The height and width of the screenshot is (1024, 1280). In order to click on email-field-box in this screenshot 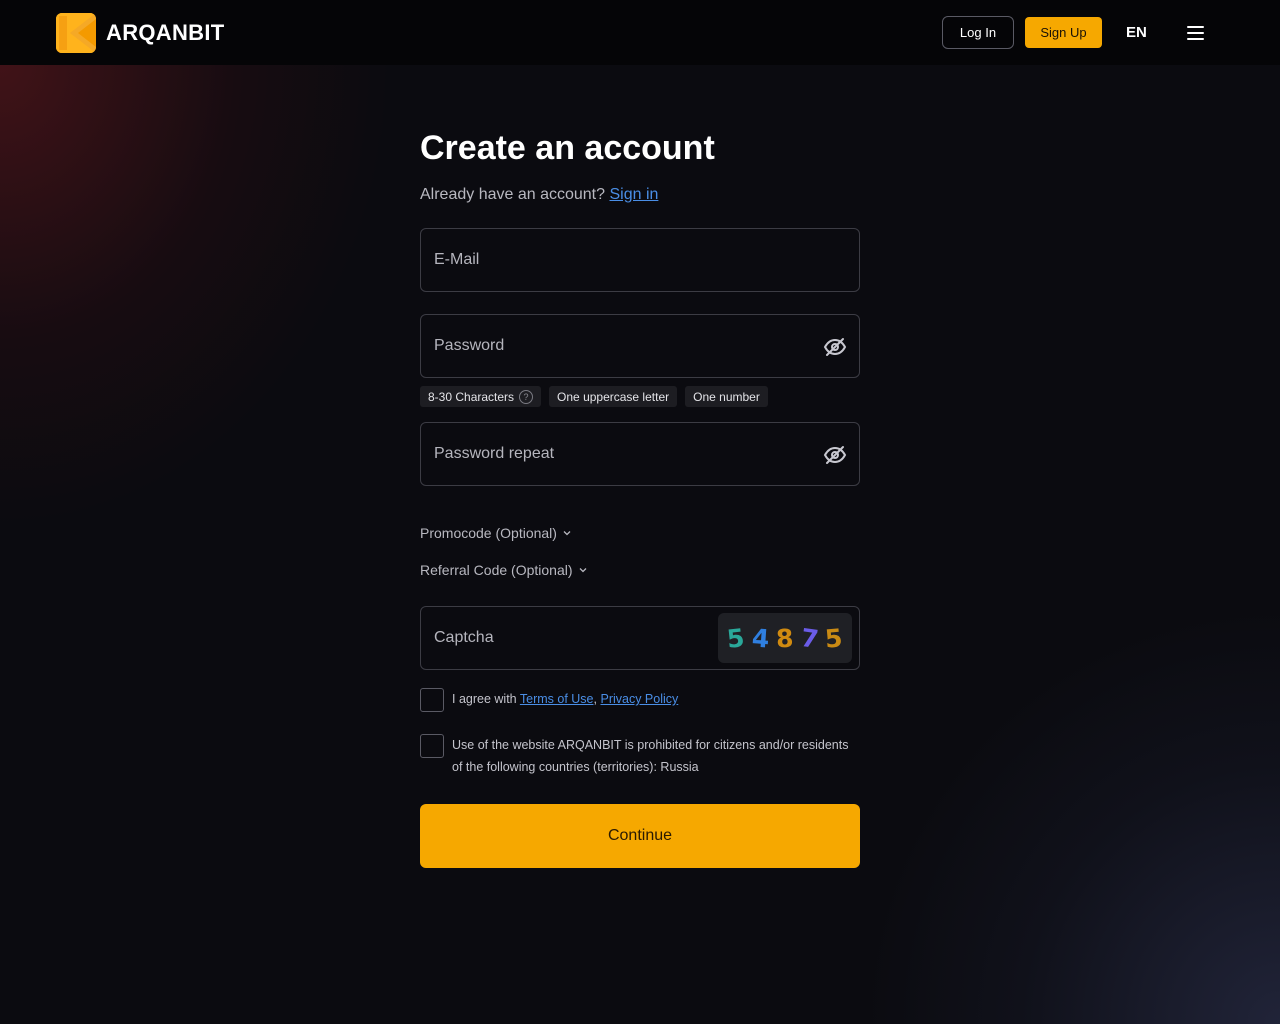, I will do `click(640, 260)`.